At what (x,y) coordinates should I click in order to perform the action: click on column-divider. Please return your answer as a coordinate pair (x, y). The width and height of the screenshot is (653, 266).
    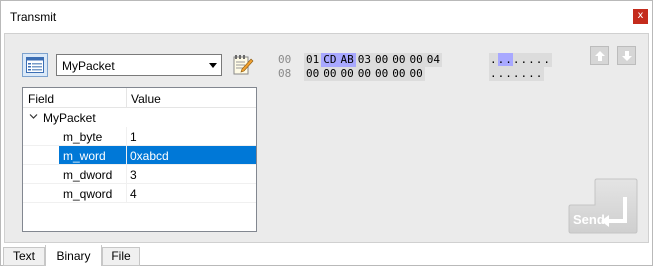
    Looking at the image, I should click on (126, 98).